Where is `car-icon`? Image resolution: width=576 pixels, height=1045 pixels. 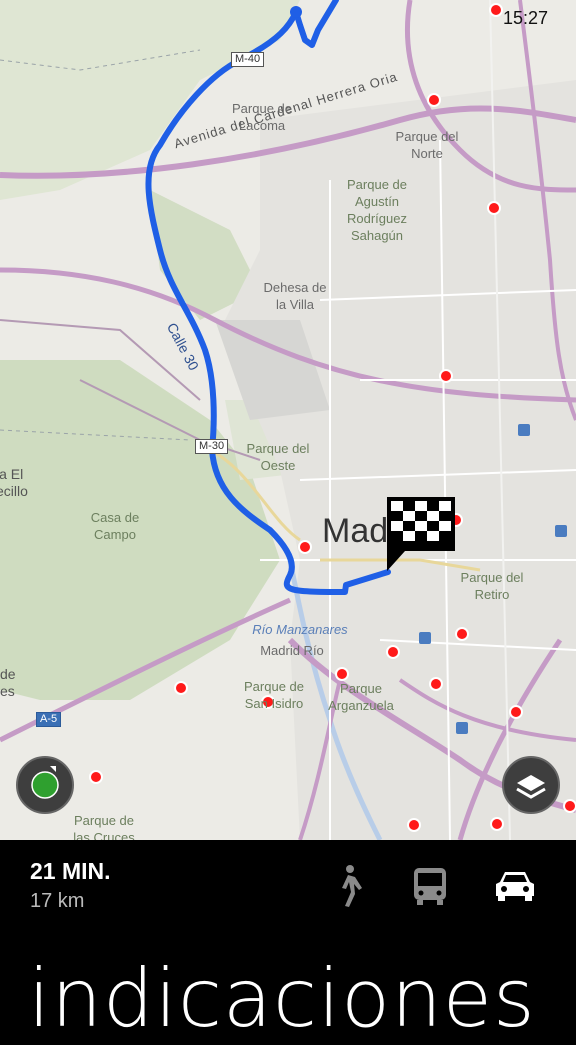
car-icon is located at coordinates (515, 886).